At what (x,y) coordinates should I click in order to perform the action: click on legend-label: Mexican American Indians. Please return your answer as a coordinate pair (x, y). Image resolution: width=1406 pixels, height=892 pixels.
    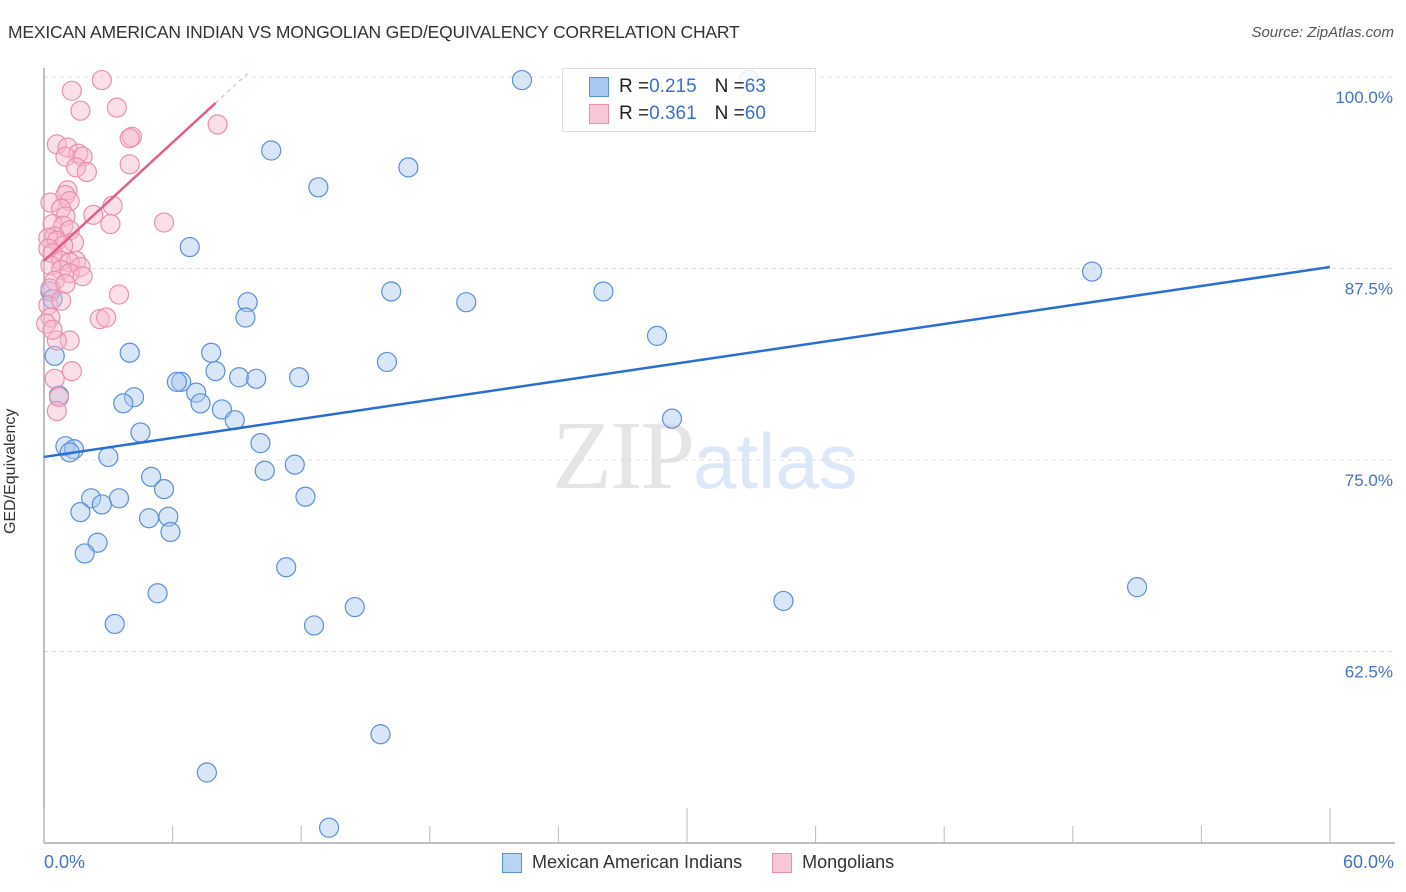
    Looking at the image, I should click on (637, 862).